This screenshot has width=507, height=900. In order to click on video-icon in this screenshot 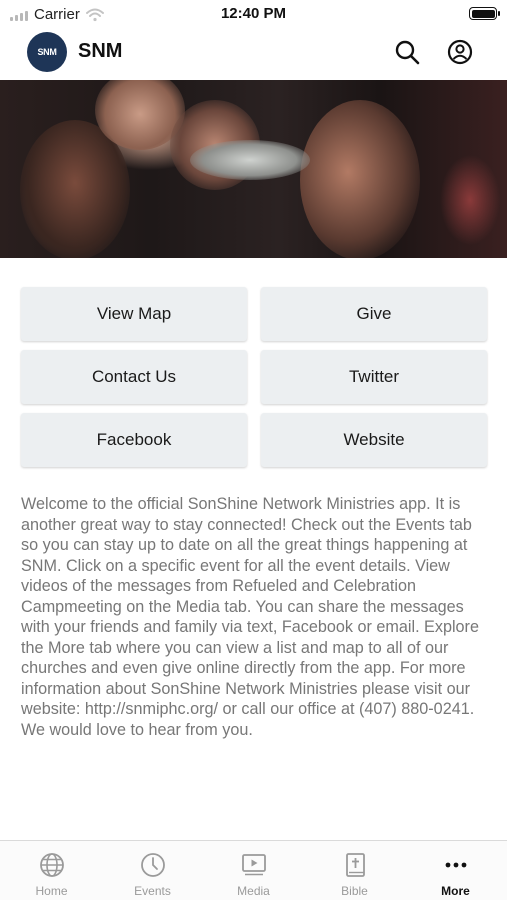, I will do `click(254, 865)`.